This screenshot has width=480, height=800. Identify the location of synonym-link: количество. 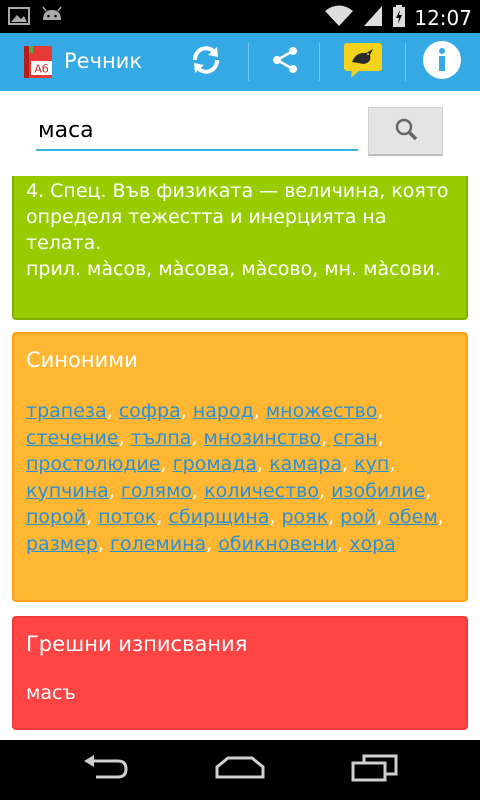
(261, 491).